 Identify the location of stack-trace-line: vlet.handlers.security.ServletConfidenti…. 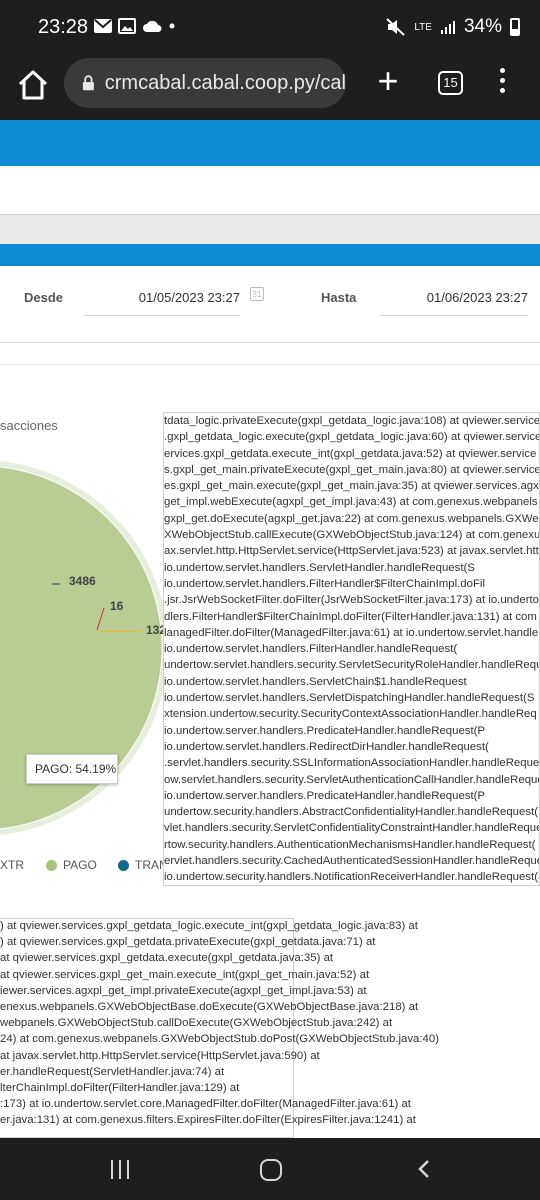
(352, 828).